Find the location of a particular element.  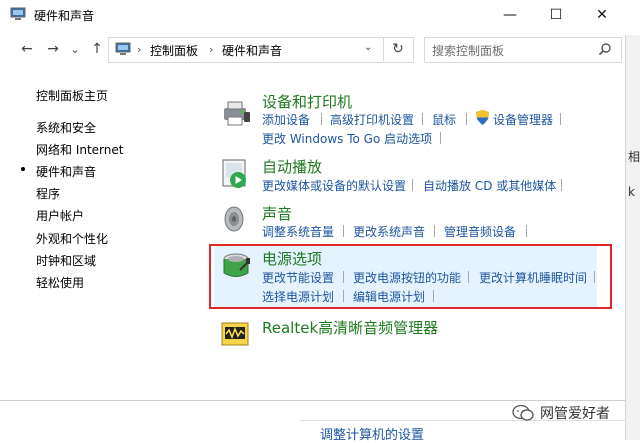

wechat-icon is located at coordinates (523, 412).